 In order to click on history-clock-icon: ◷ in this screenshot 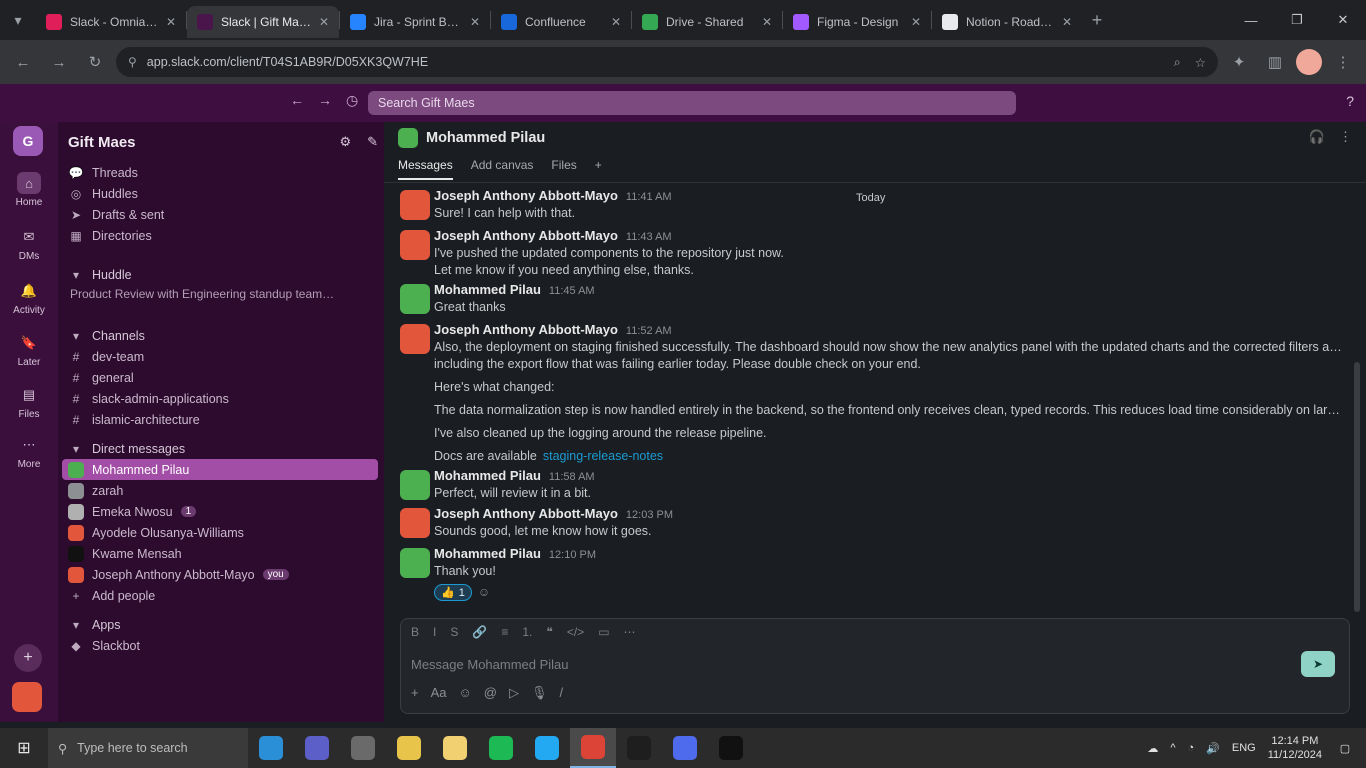, I will do `click(352, 100)`.